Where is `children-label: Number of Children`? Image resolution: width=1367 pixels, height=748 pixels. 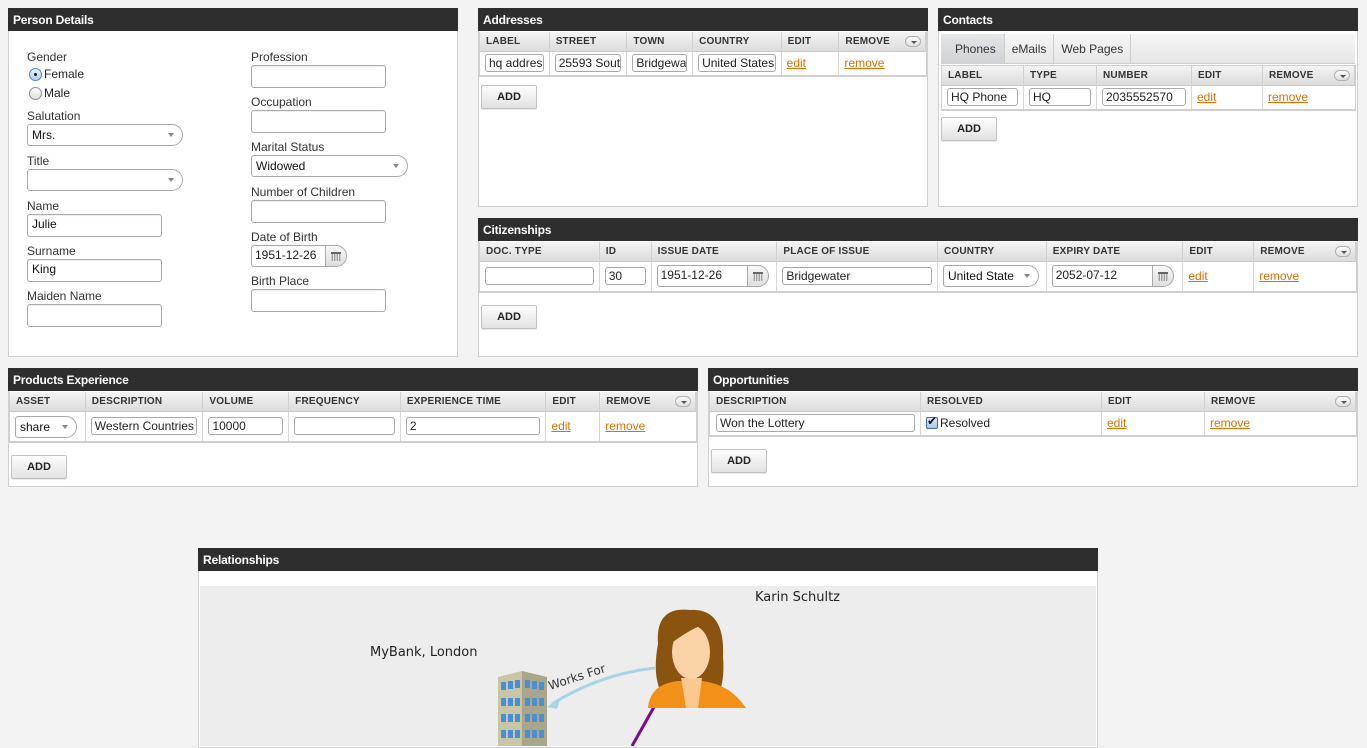
children-label: Number of Children is located at coordinates (303, 192).